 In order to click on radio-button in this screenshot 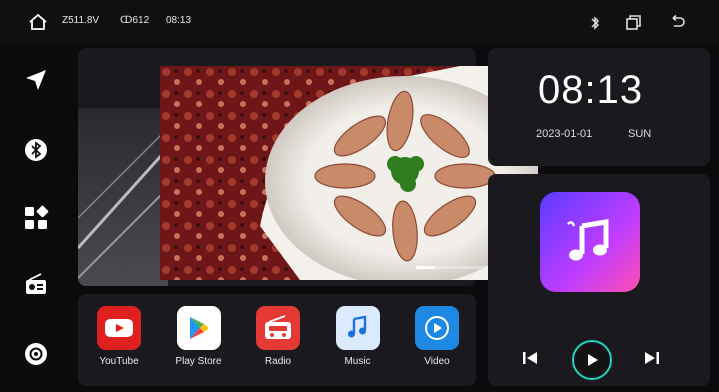, I will do `click(36, 284)`.